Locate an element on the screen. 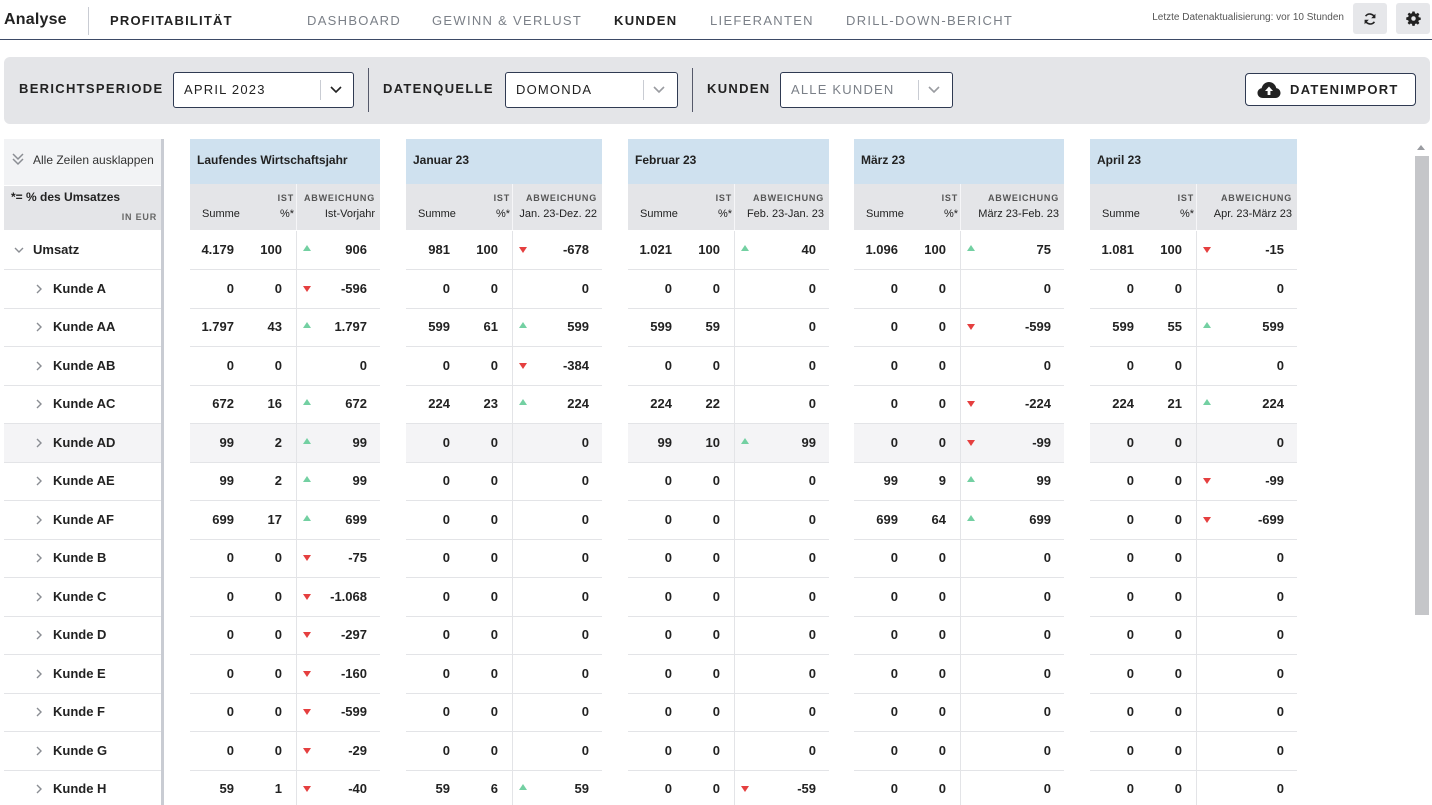 The image size is (1432, 805). tab-gewinn-verlust: GEWINN & VERLUST is located at coordinates (507, 20).